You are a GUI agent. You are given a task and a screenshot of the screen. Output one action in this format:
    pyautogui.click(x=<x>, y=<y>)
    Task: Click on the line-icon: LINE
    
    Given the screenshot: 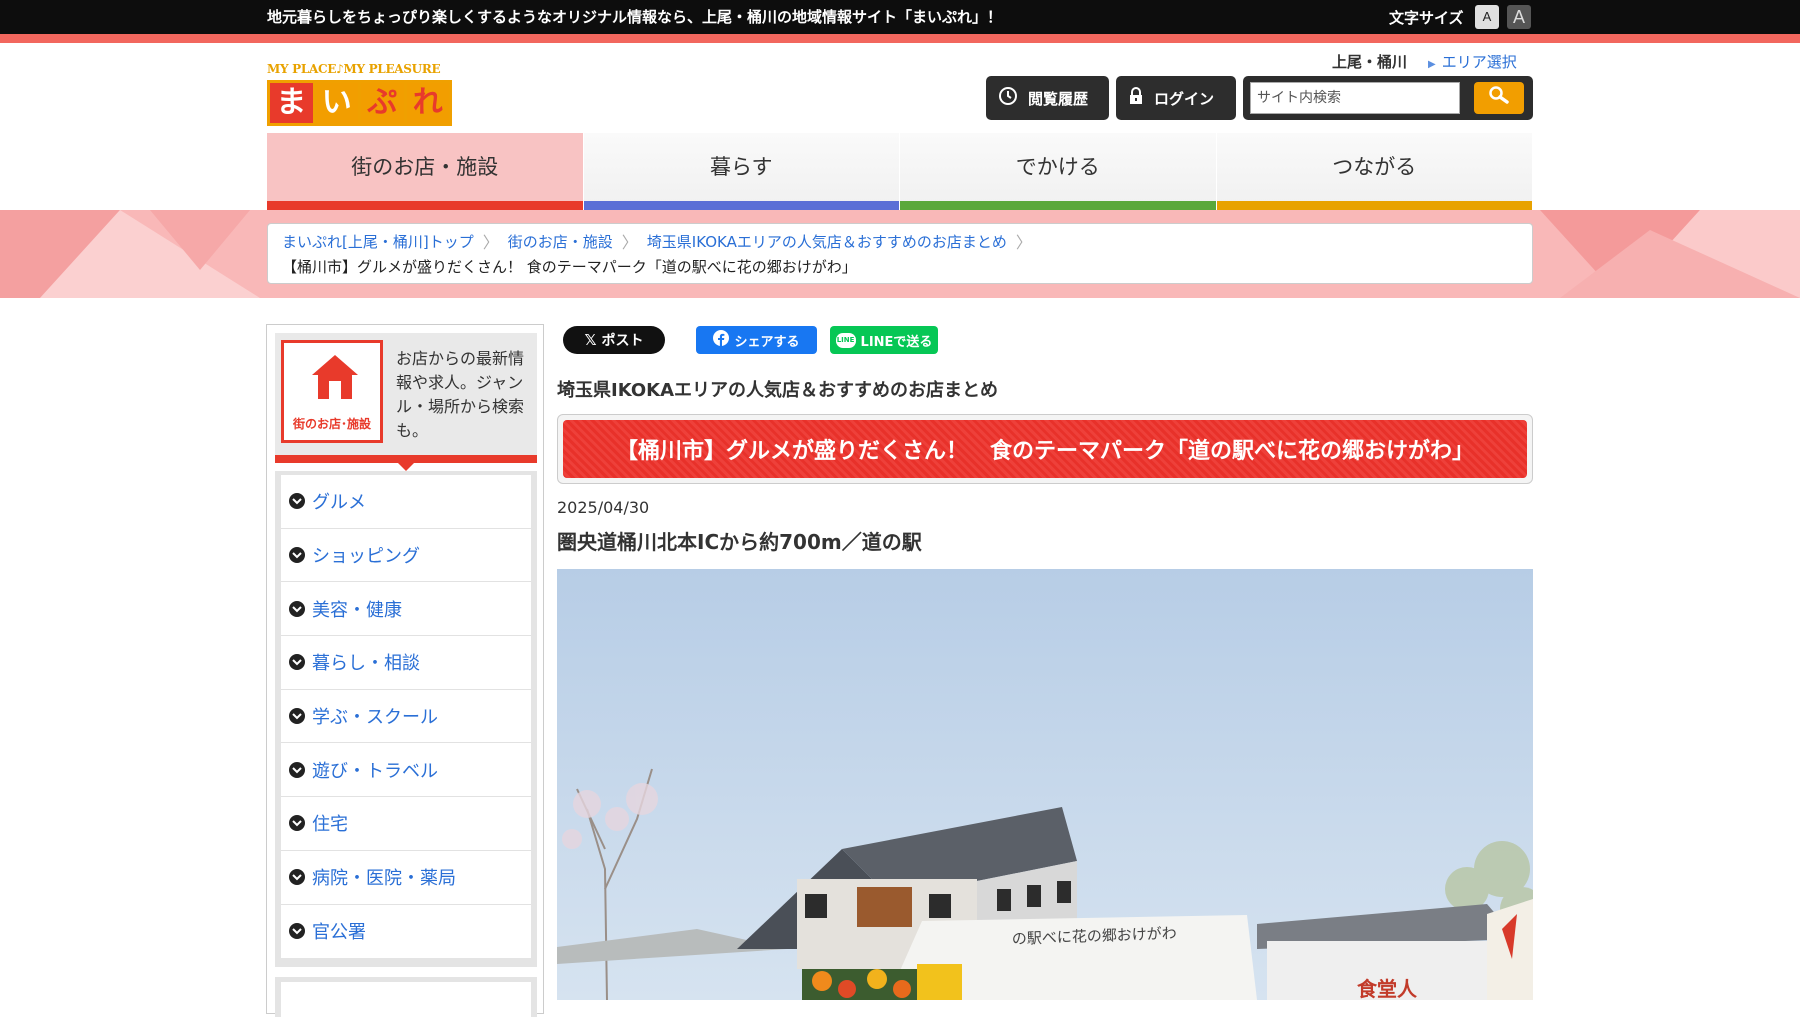 What is the action you would take?
    pyautogui.click(x=845, y=340)
    